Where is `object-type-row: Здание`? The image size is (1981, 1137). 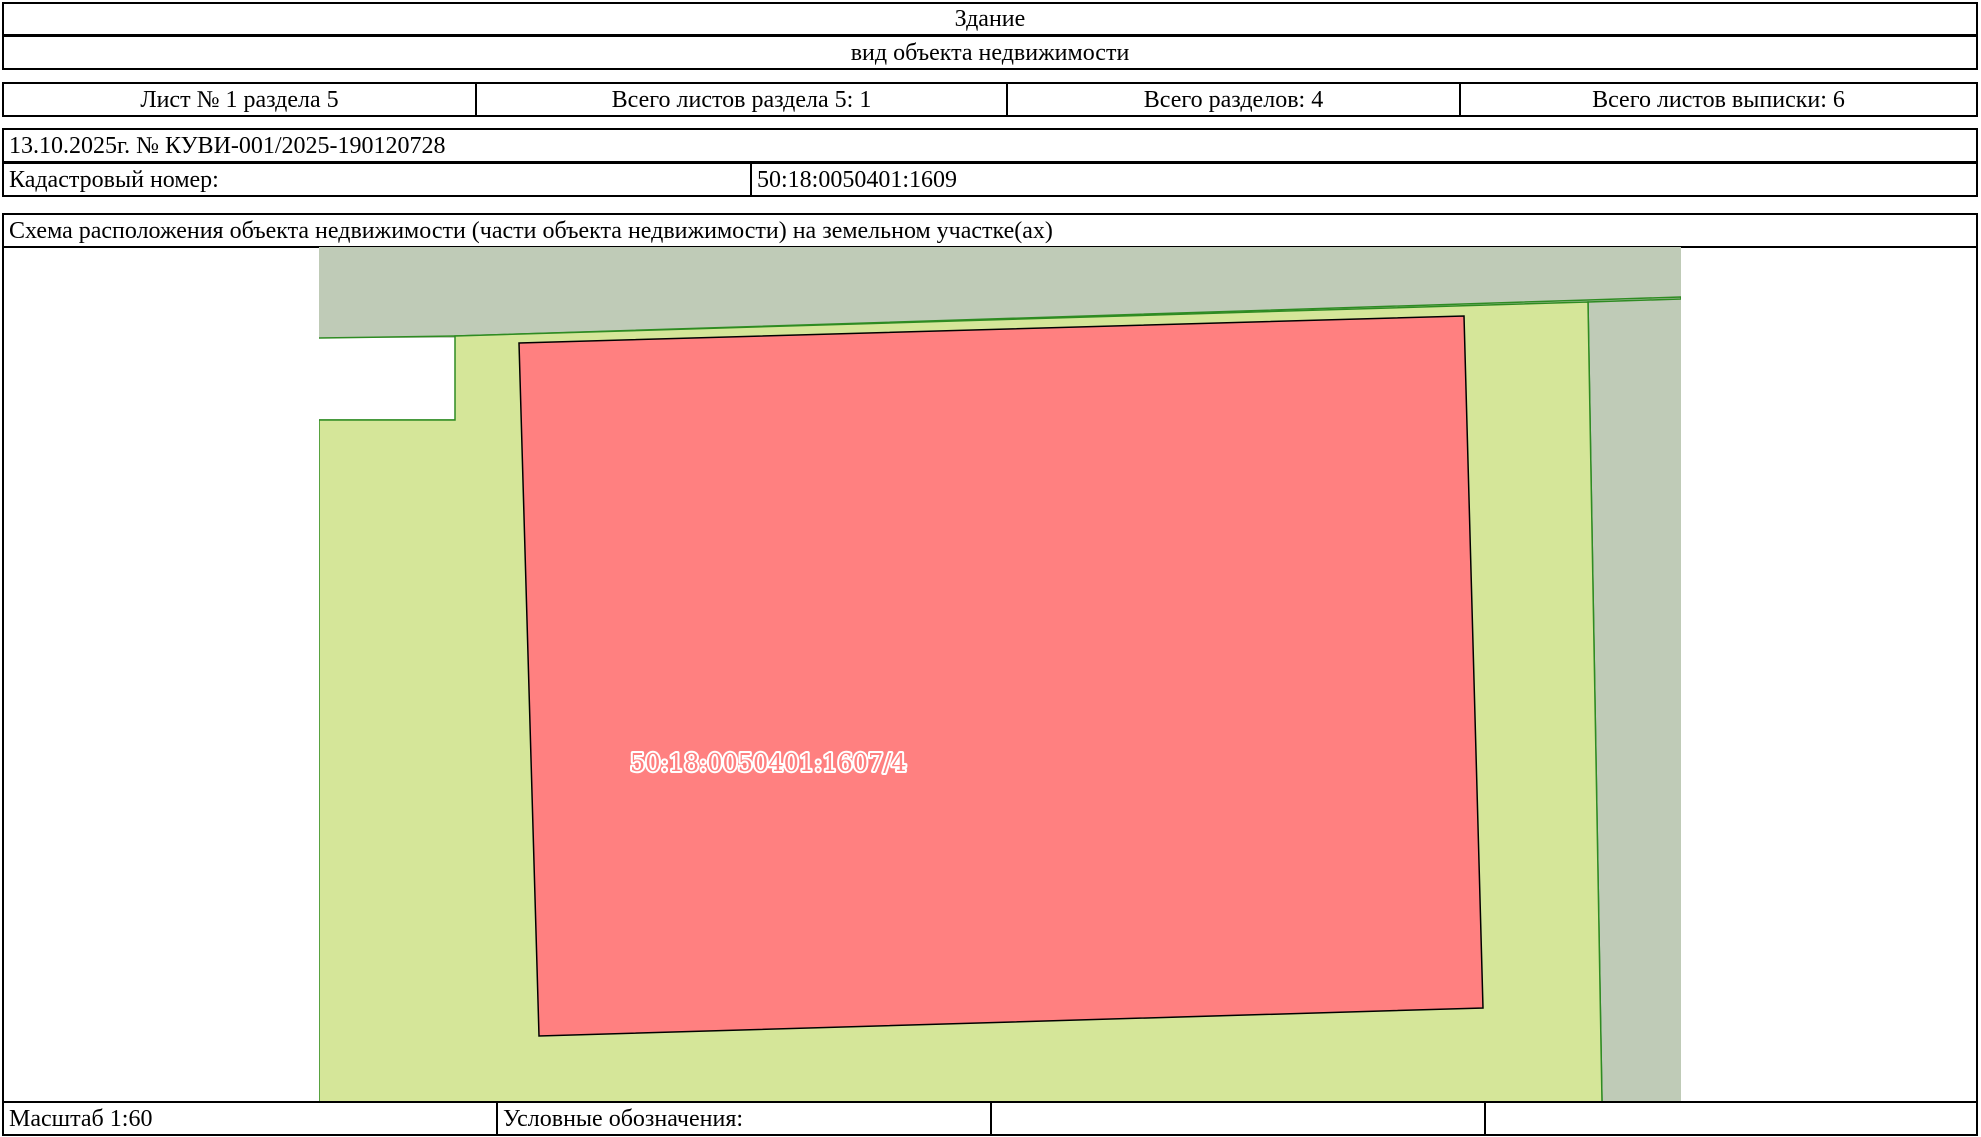
object-type-row: Здание is located at coordinates (990, 19).